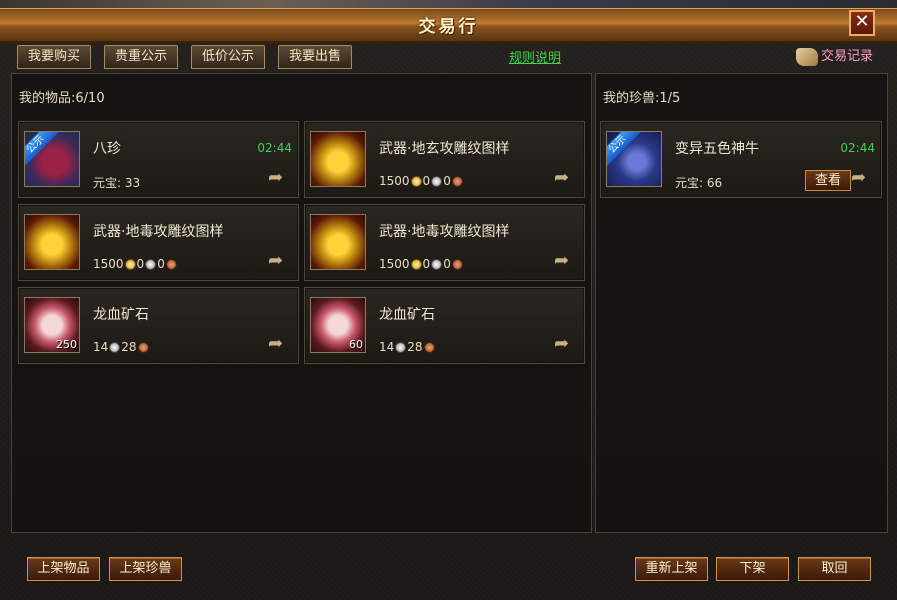 Image resolution: width=897 pixels, height=600 pixels. What do you see at coordinates (535, 56) in the screenshot?
I see `rules-link: 规则说明` at bounding box center [535, 56].